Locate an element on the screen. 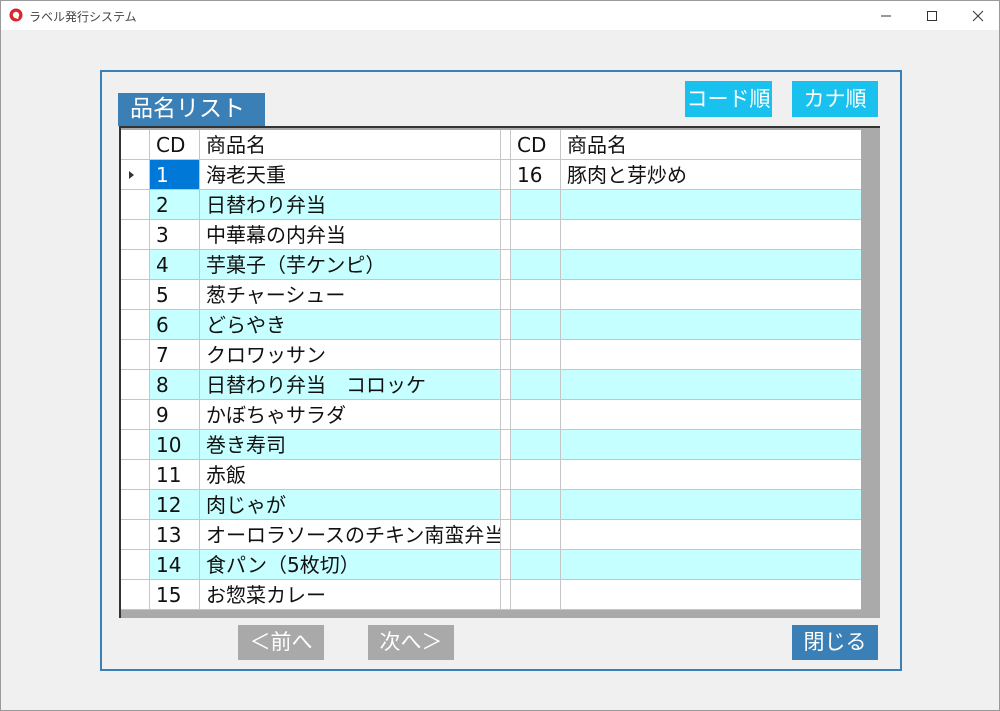 The image size is (1000, 711). cd-cell-left: 9 is located at coordinates (175, 414).